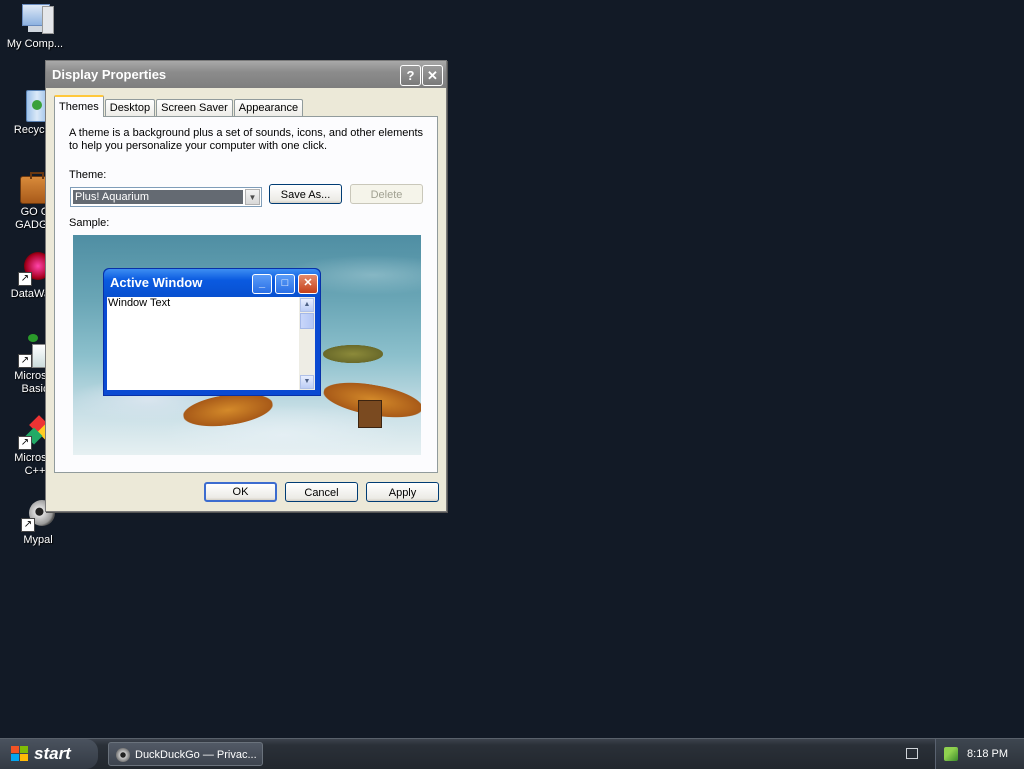  I want to click on preview-window-text: Window Text, so click(139, 303).